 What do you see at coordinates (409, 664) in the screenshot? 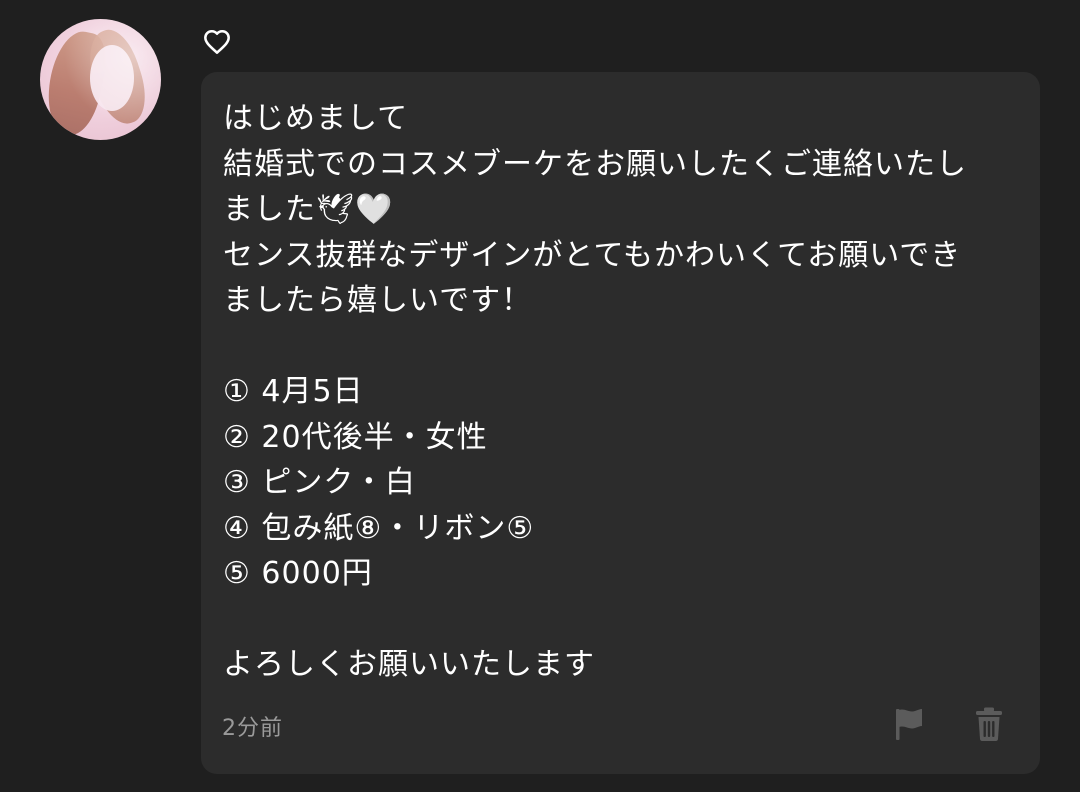
I see `message-line: よろしくお願いいたします` at bounding box center [409, 664].